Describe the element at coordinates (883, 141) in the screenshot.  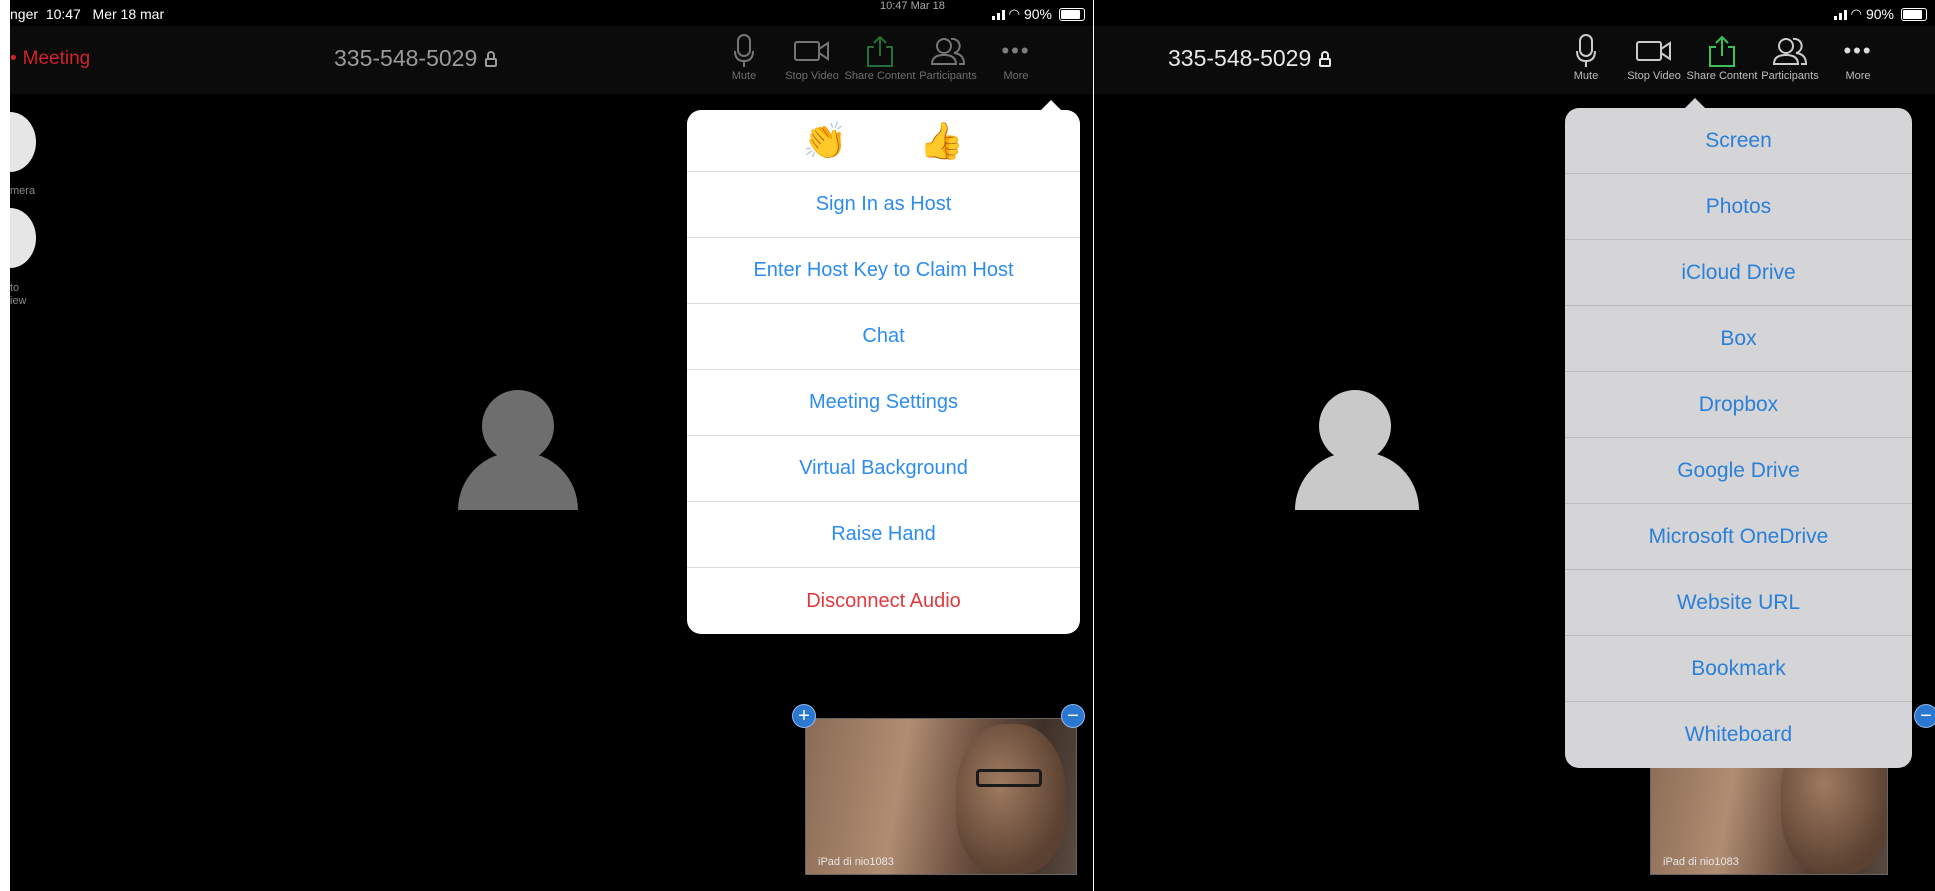
I see `reactions-row: 👏 👍` at that location.